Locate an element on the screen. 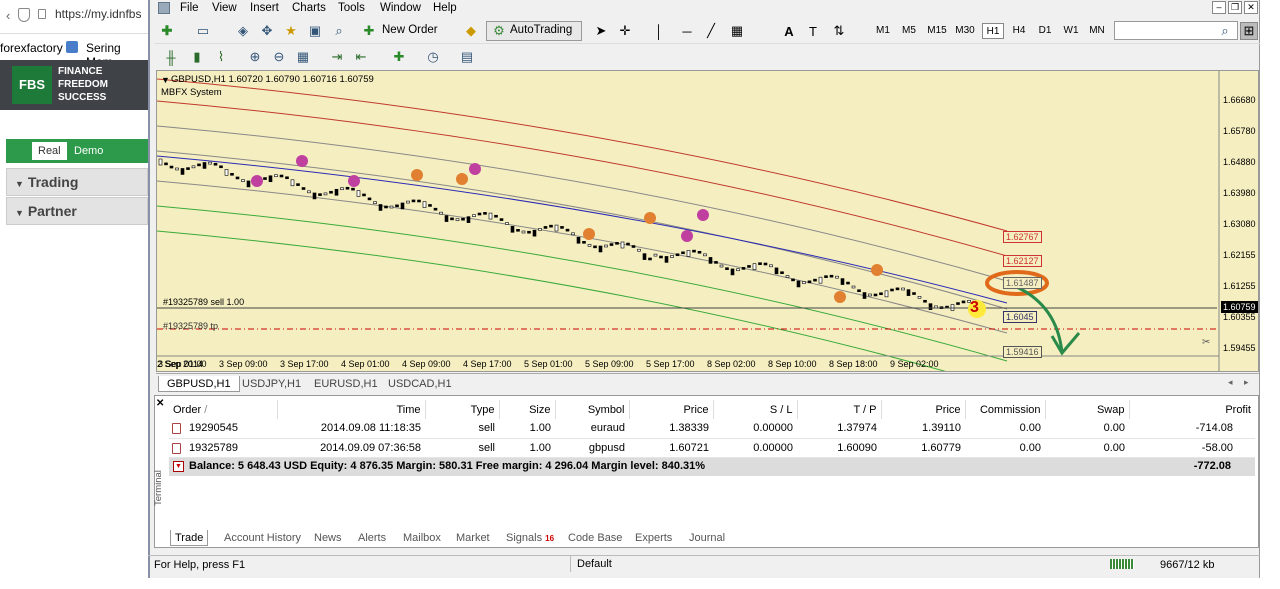 The width and height of the screenshot is (1280, 589). indicators-icon: ✚ is located at coordinates (399, 57).